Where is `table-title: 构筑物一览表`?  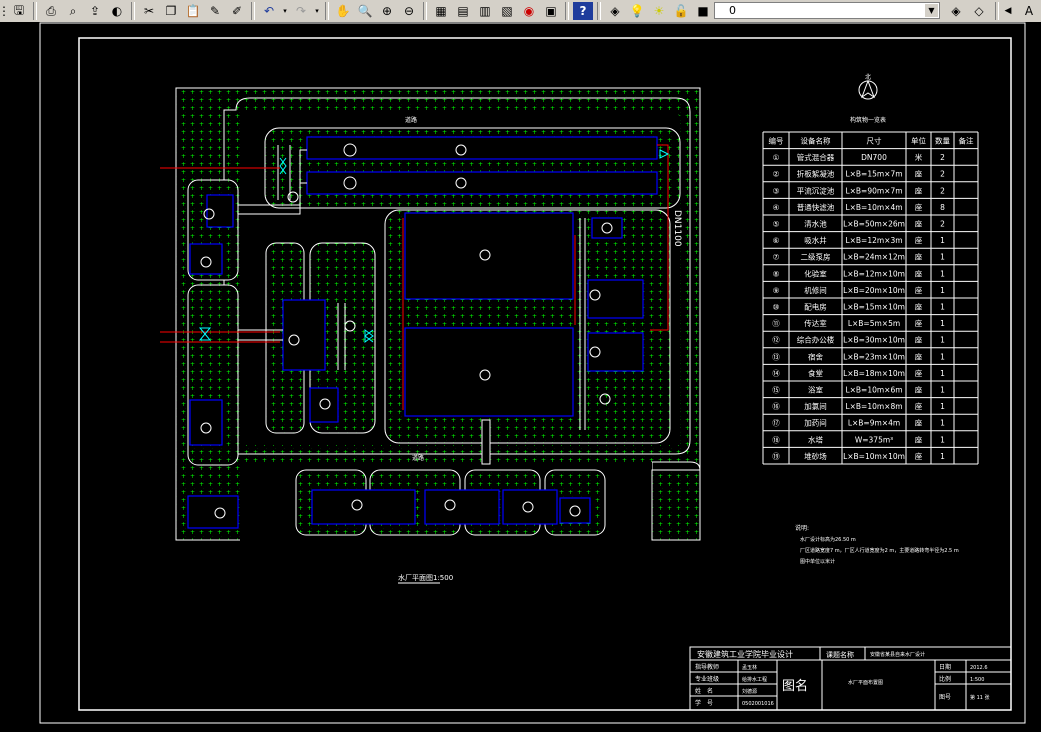 table-title: 构筑物一览表 is located at coordinates (868, 120).